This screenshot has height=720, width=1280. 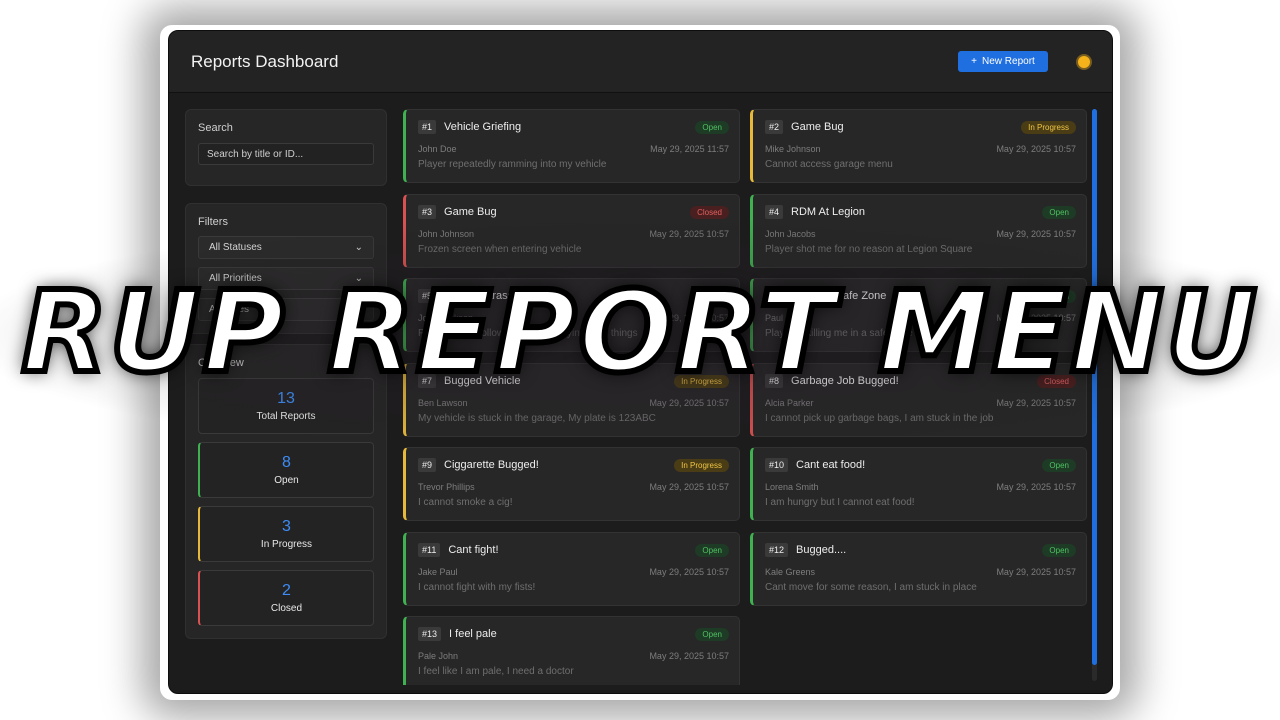 I want to click on stat-total-value: 13, so click(x=286, y=398).